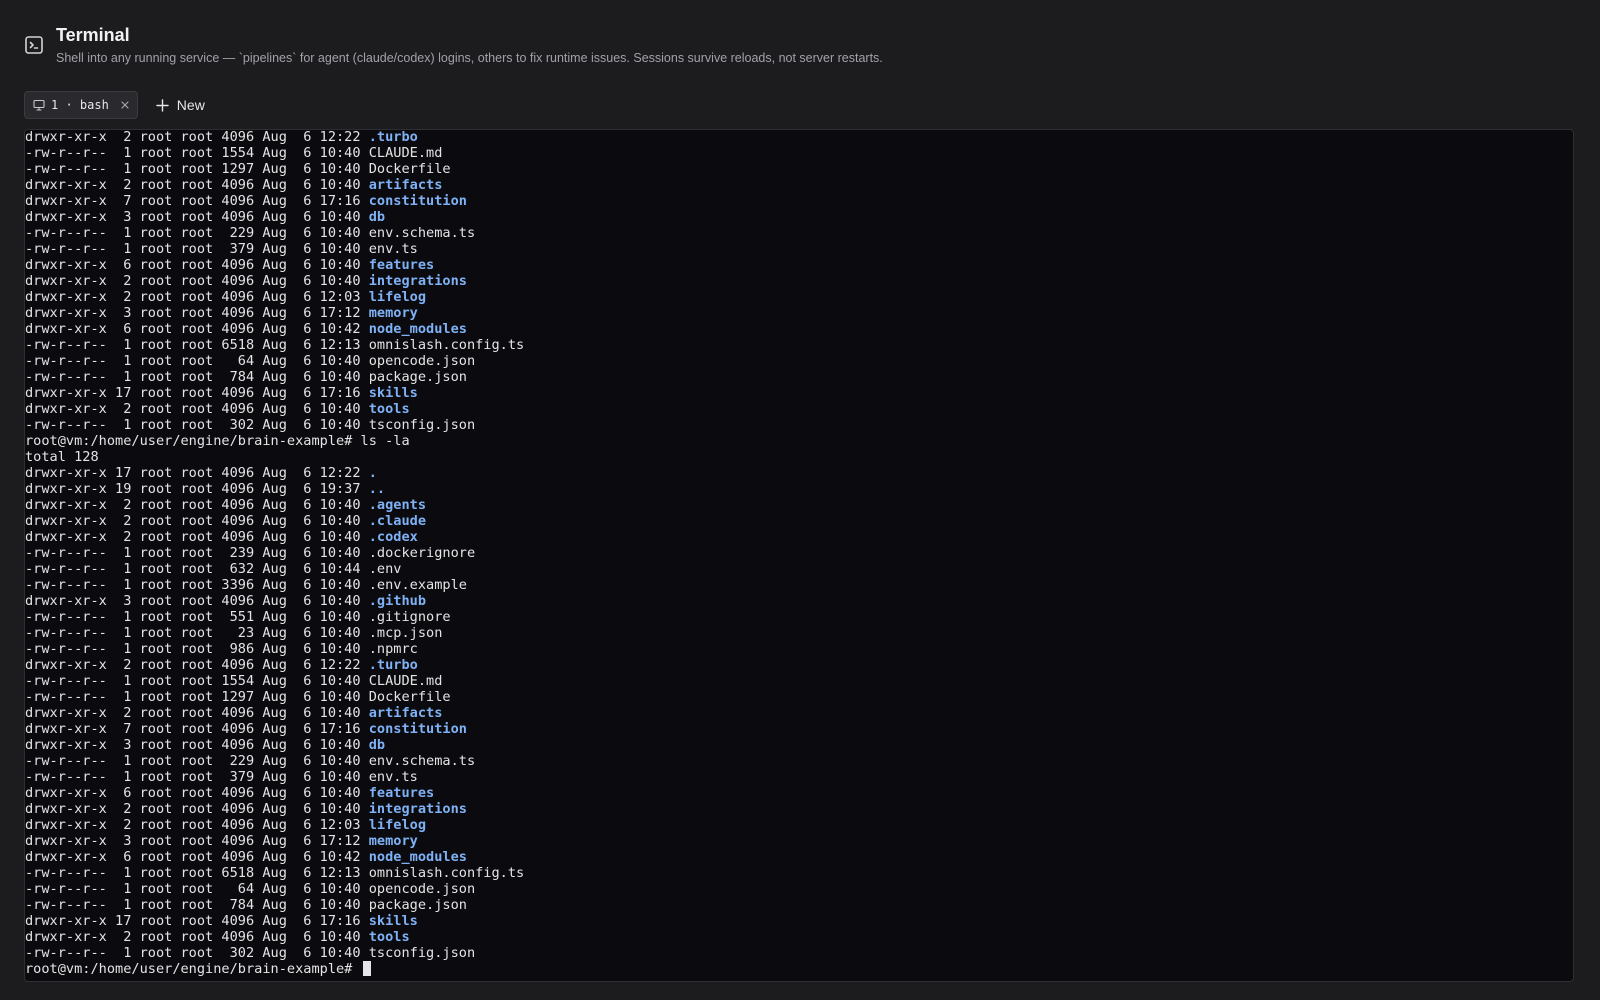 The height and width of the screenshot is (1000, 1600). Describe the element at coordinates (197, 169) in the screenshot. I see `terminal-line-text: -rw-r--r-- 1 root root 1297 Aug 6 10:40` at that location.